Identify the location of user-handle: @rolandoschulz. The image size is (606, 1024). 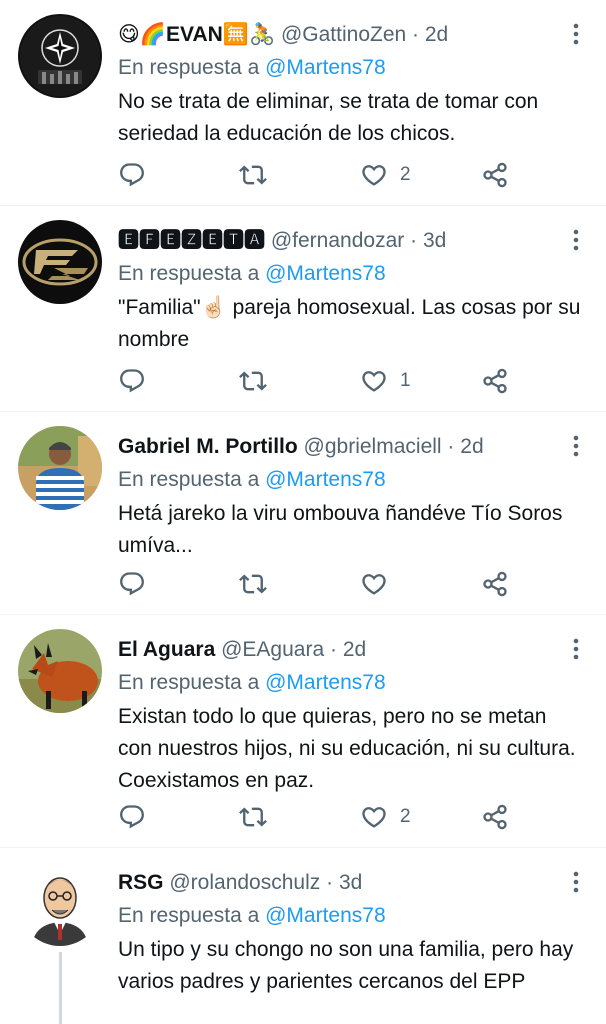
(244, 882).